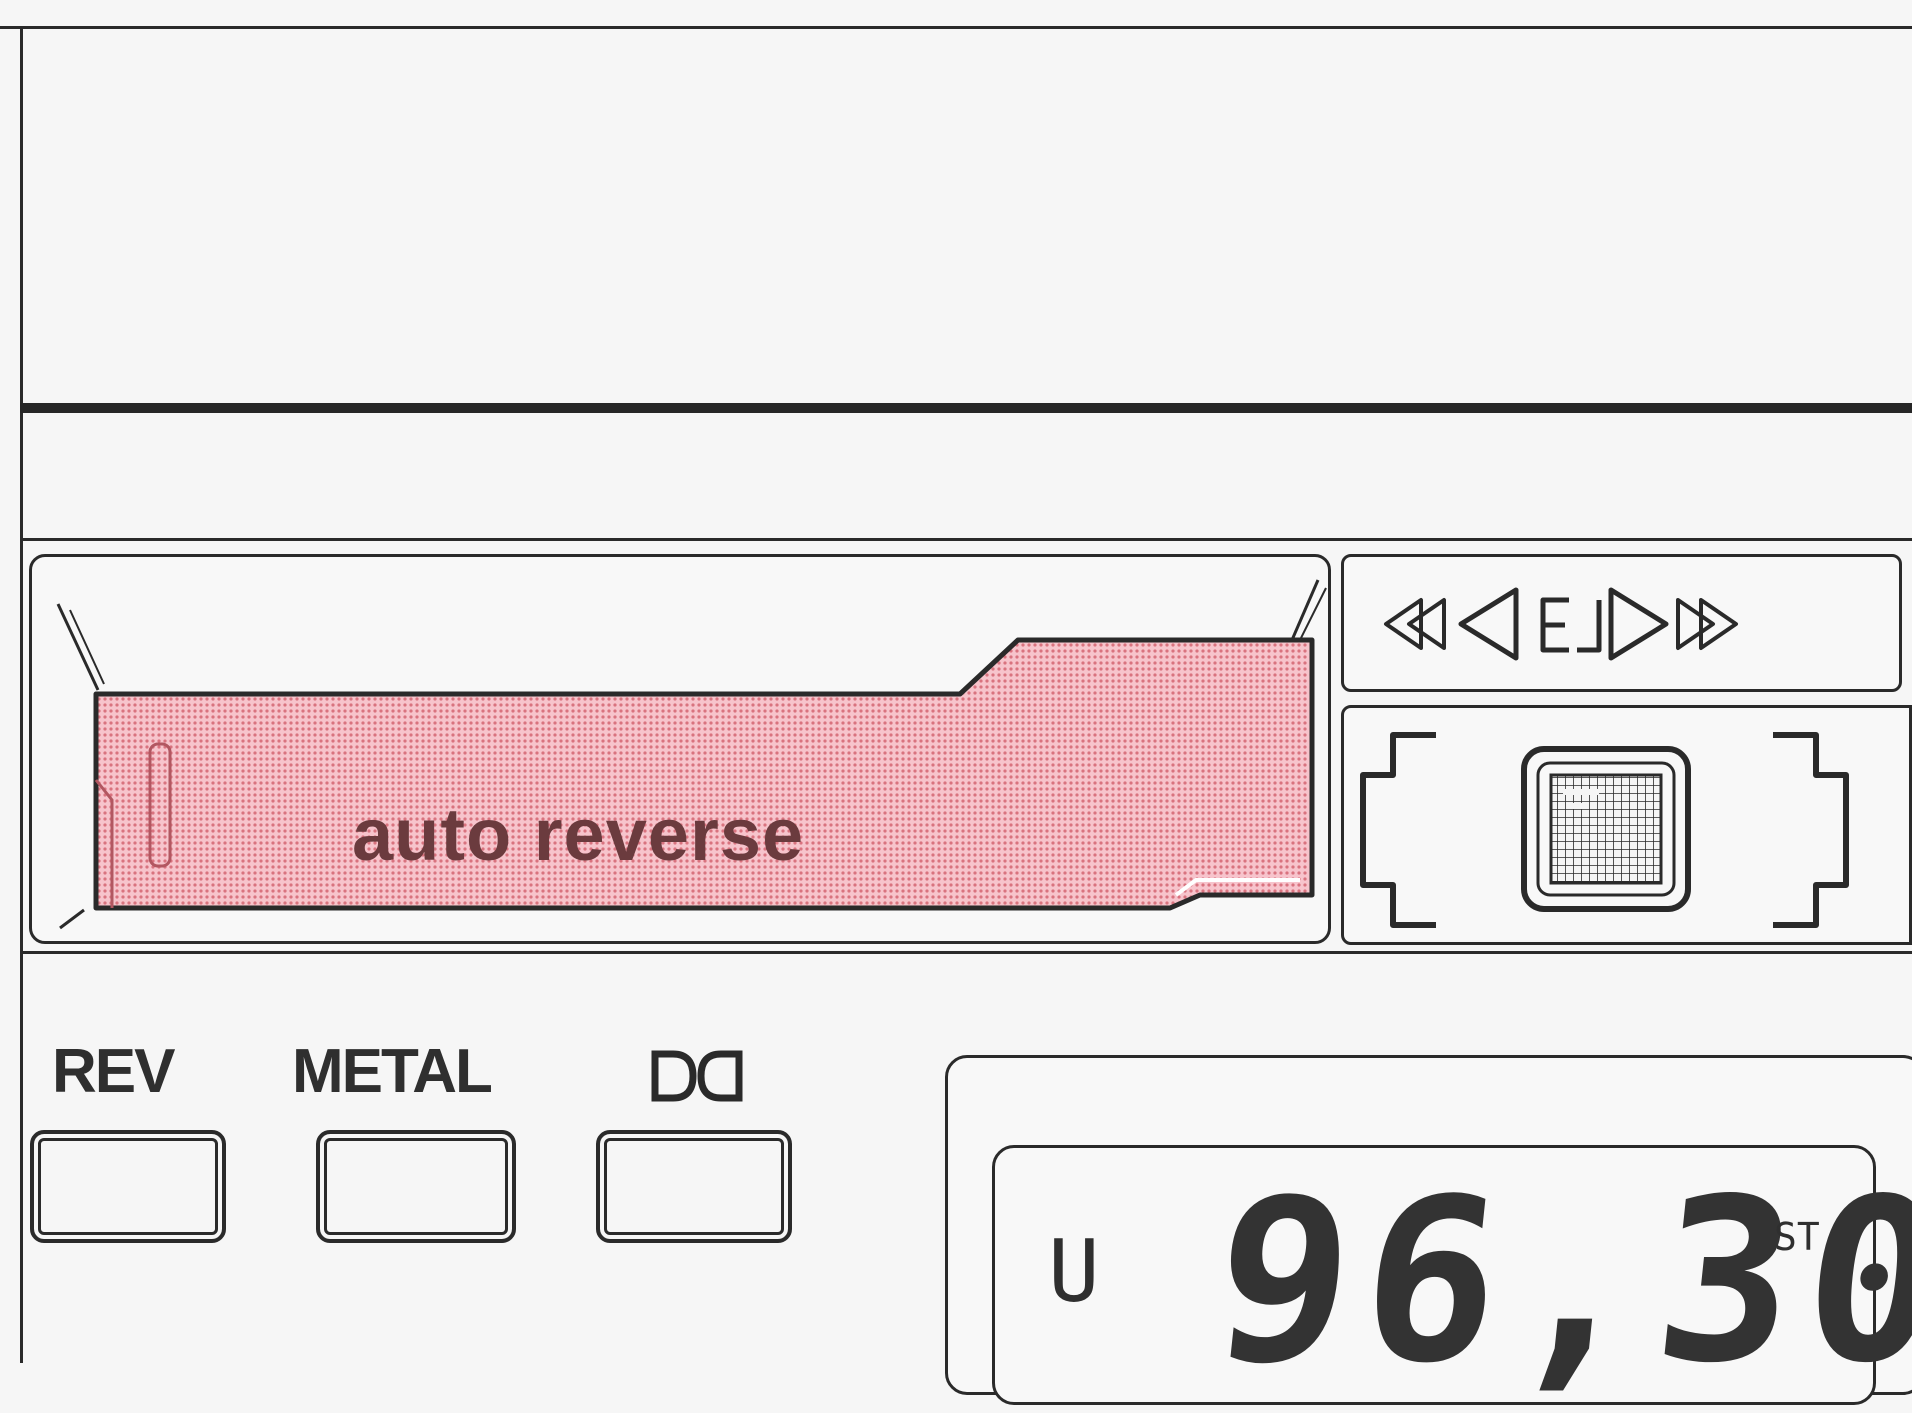 The image size is (1912, 1413). Describe the element at coordinates (1571, 625) in the screenshot. I see `eject-button` at that location.